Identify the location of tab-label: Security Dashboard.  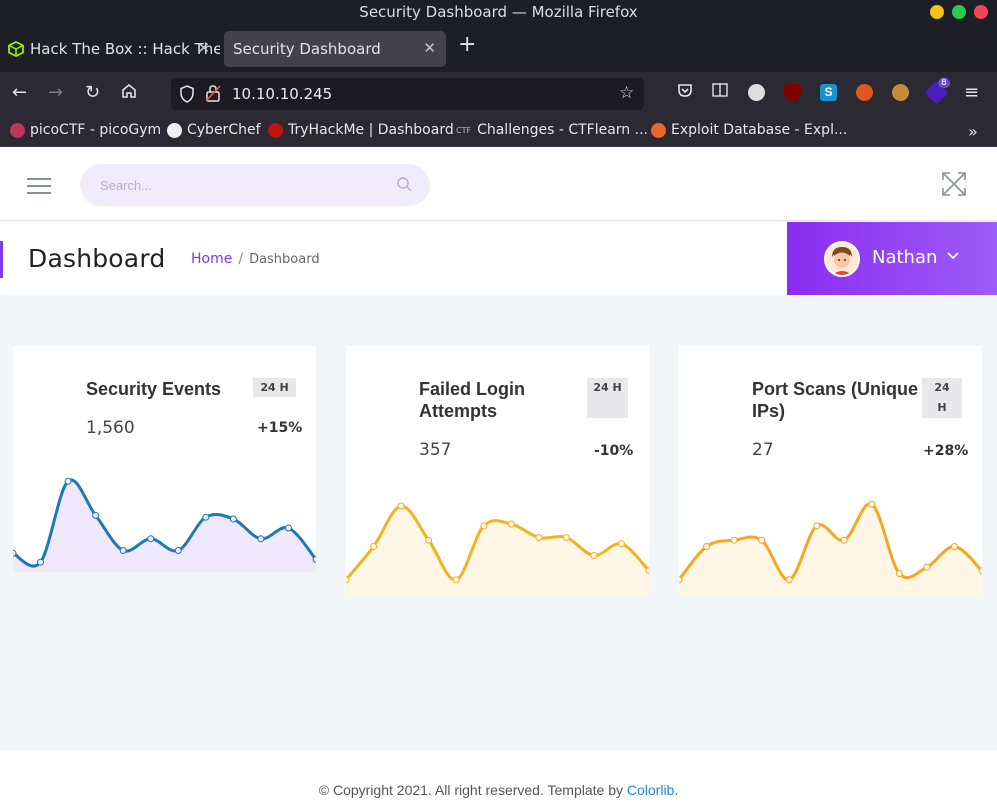
(307, 49).